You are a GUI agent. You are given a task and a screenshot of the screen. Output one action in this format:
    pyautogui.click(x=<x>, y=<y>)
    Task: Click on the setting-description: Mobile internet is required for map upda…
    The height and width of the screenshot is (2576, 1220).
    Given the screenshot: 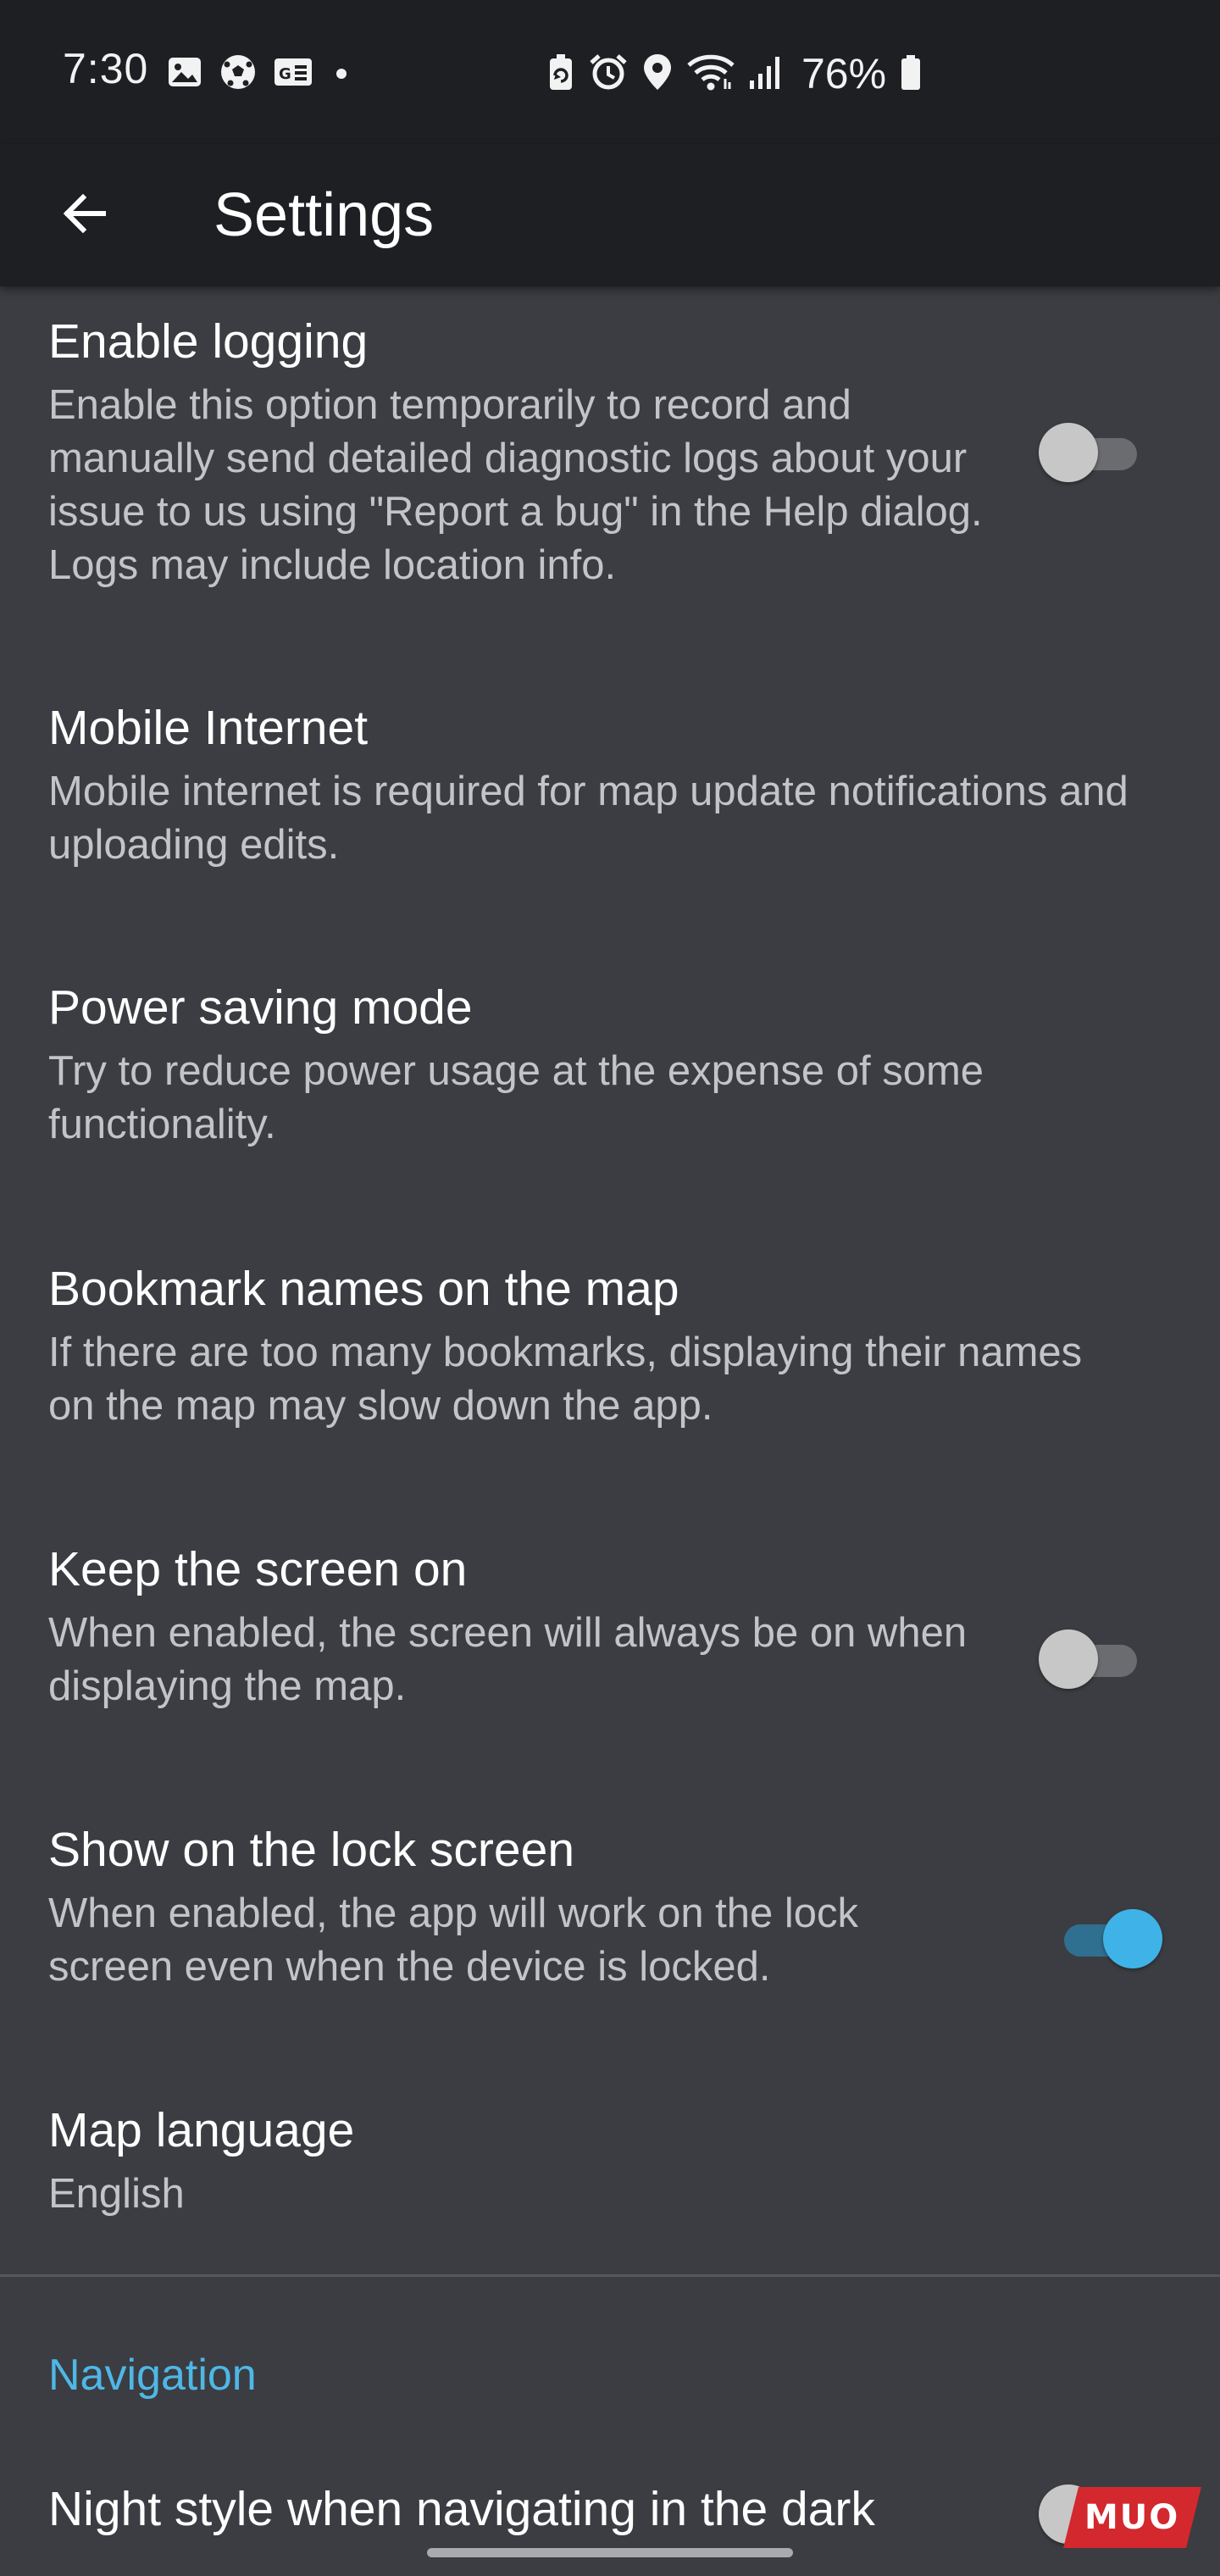 What is the action you would take?
    pyautogui.click(x=588, y=818)
    